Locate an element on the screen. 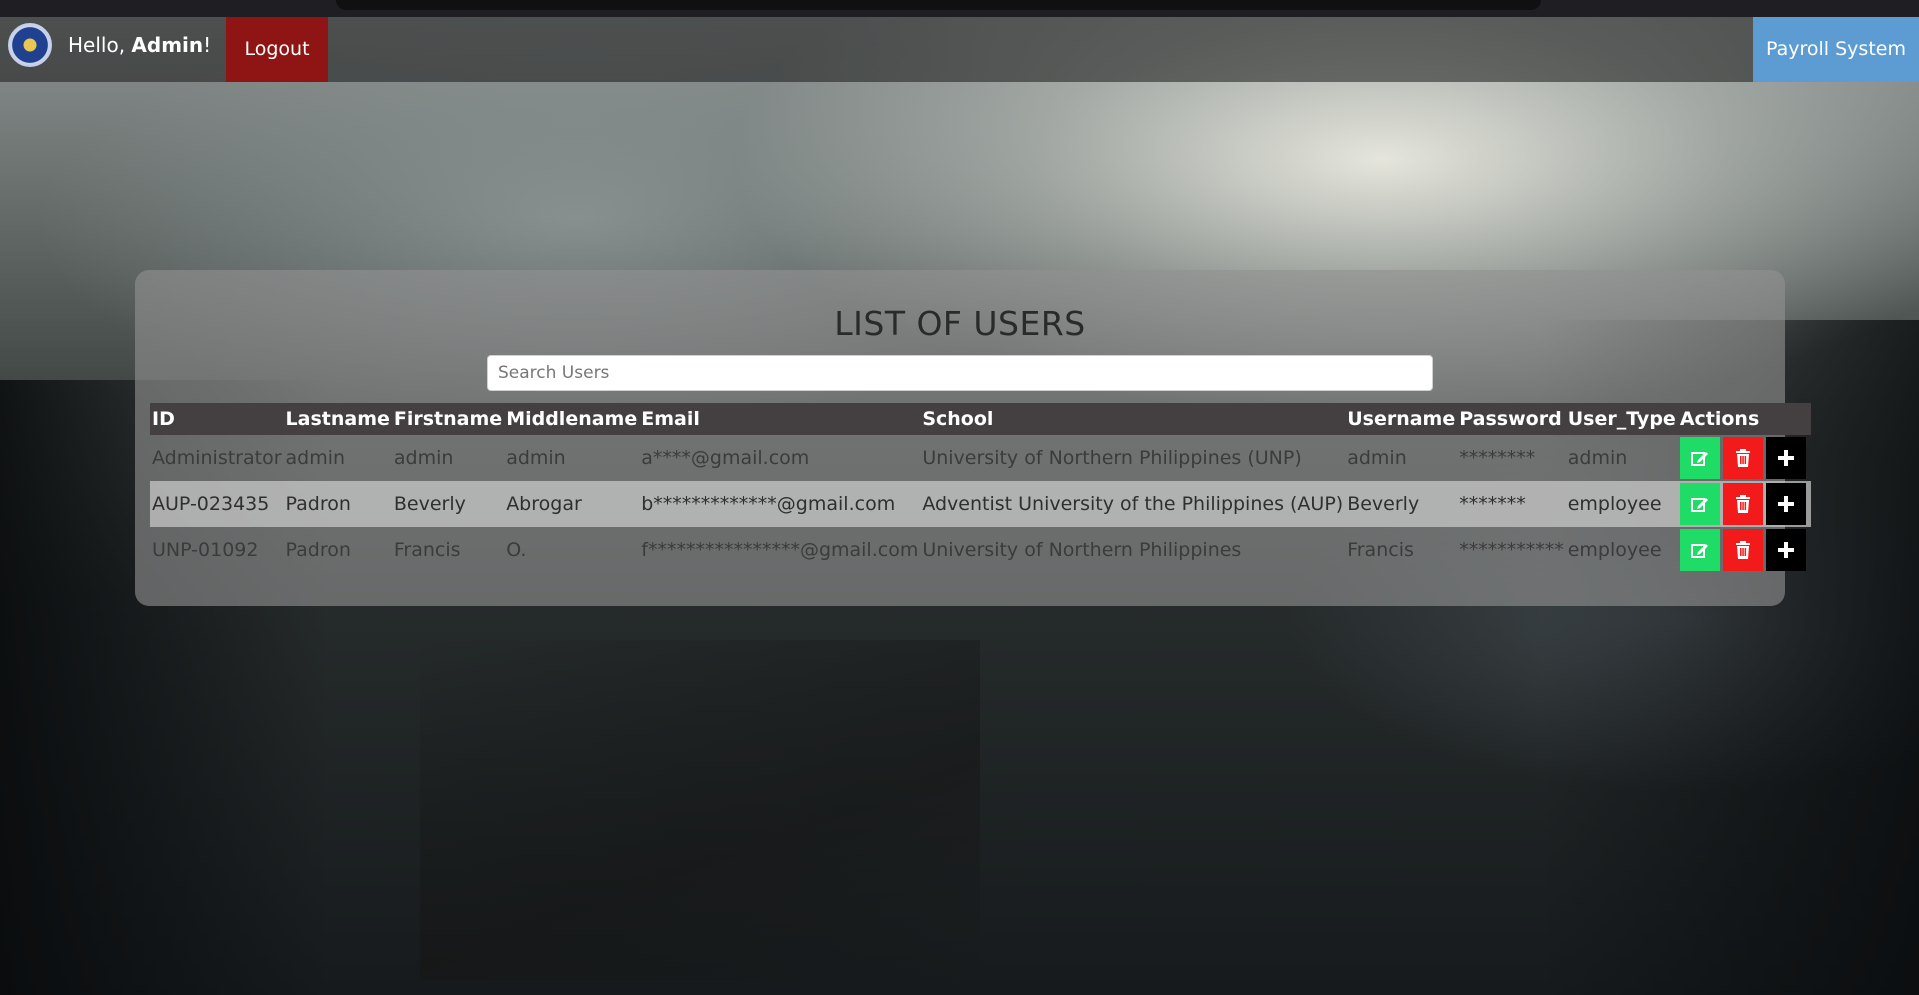 This screenshot has height=995, width=1919. cell-firstname: Beverly is located at coordinates (429, 504).